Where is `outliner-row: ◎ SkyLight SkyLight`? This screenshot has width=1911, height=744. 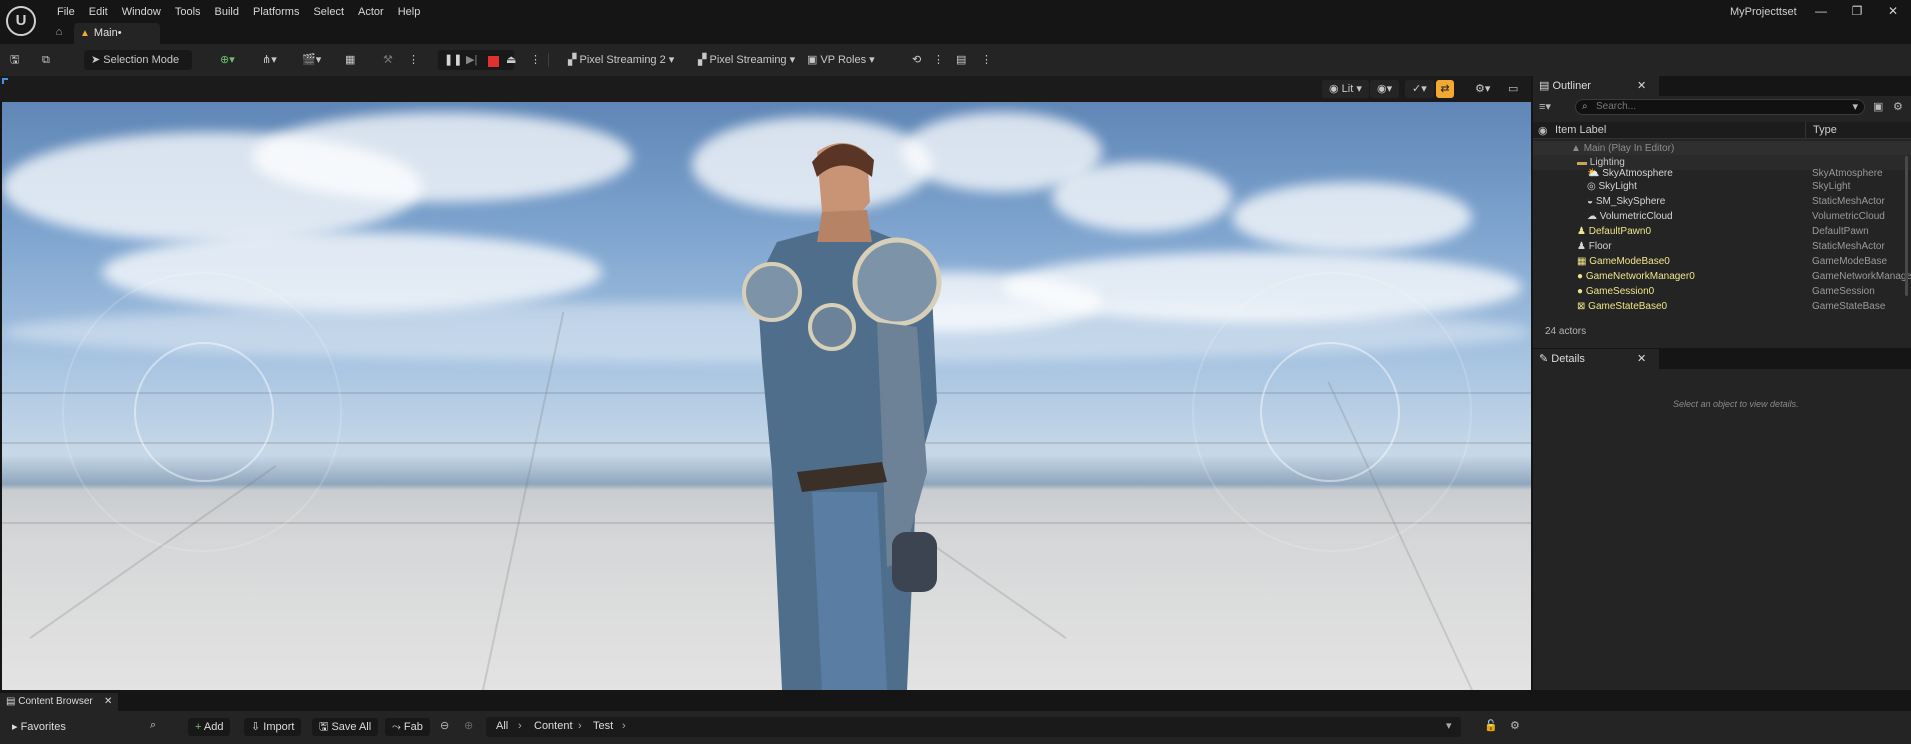
outliner-row: ◎ SkyLight SkyLight is located at coordinates (1722, 186).